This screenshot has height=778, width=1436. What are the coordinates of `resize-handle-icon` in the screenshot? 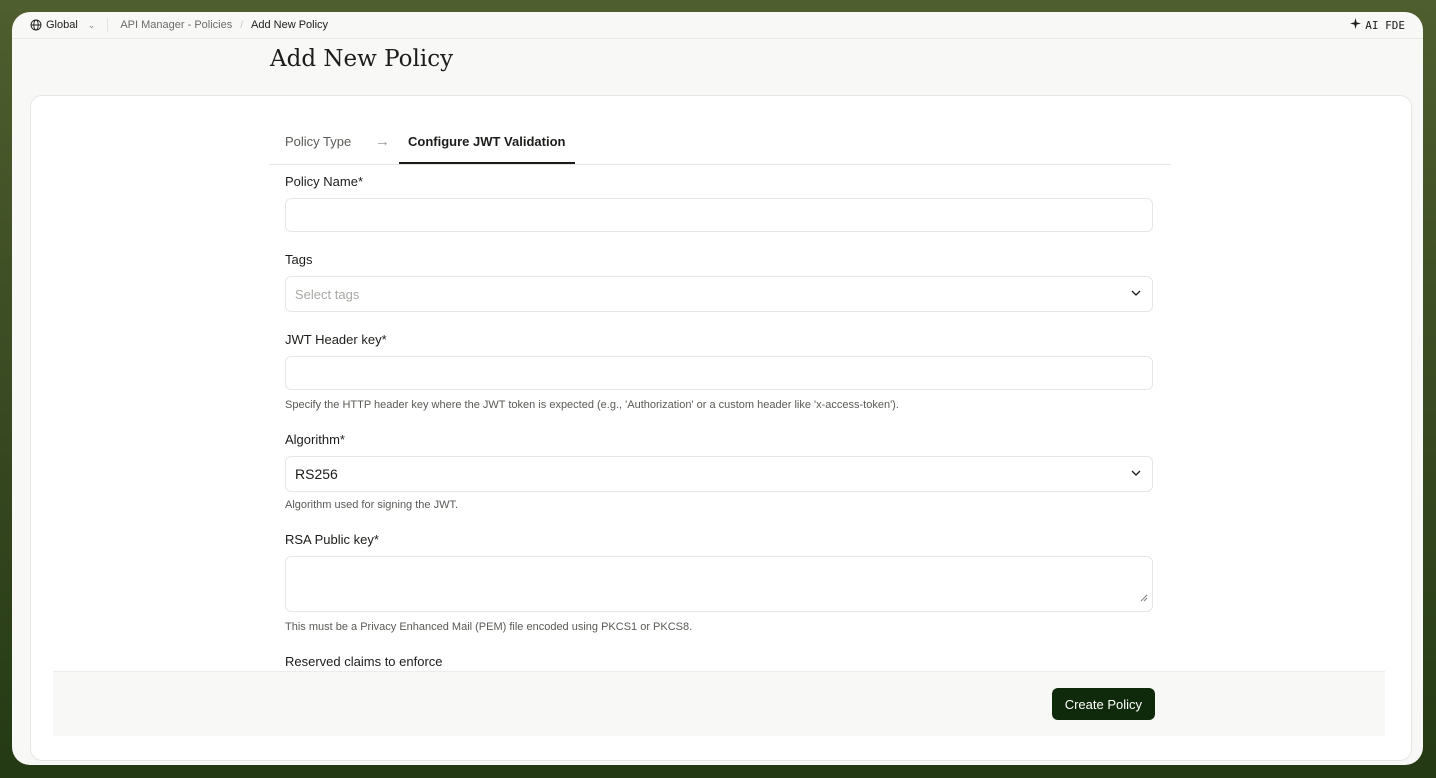 It's located at (1144, 598).